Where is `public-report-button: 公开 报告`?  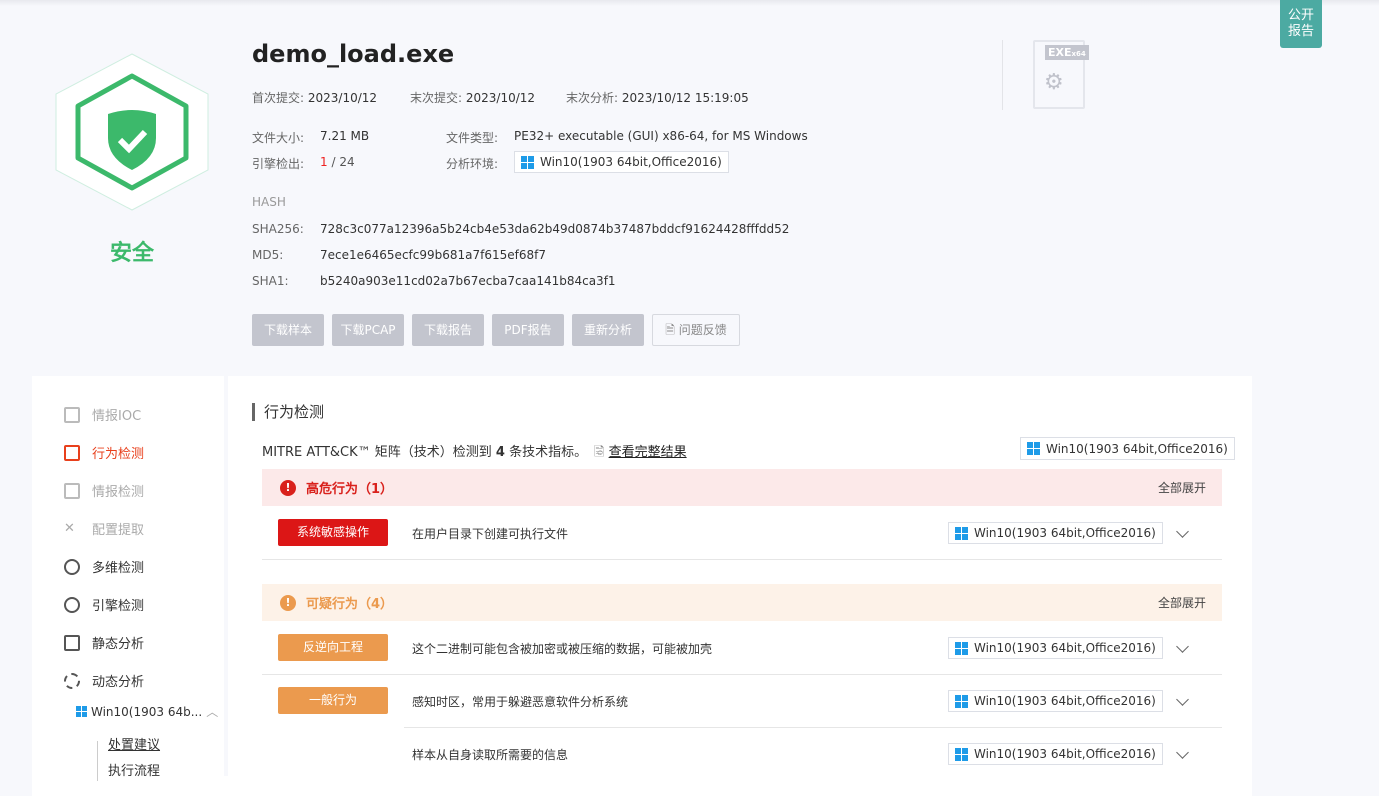 public-report-button: 公开 报告 is located at coordinates (1301, 24).